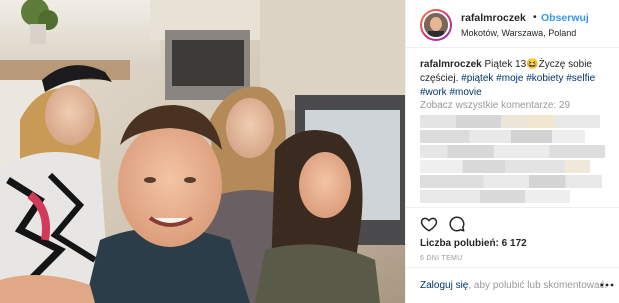  What do you see at coordinates (457, 224) in the screenshot?
I see `comment-icon` at bounding box center [457, 224].